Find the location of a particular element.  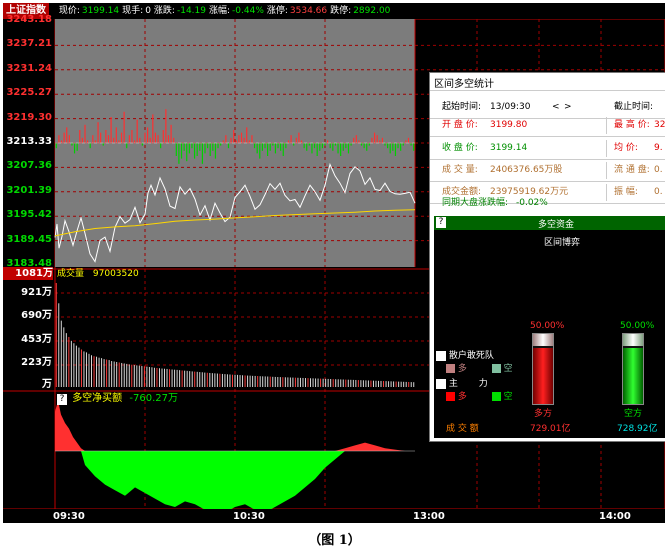

quote-field-label: 现手: is located at coordinates (133, 11).